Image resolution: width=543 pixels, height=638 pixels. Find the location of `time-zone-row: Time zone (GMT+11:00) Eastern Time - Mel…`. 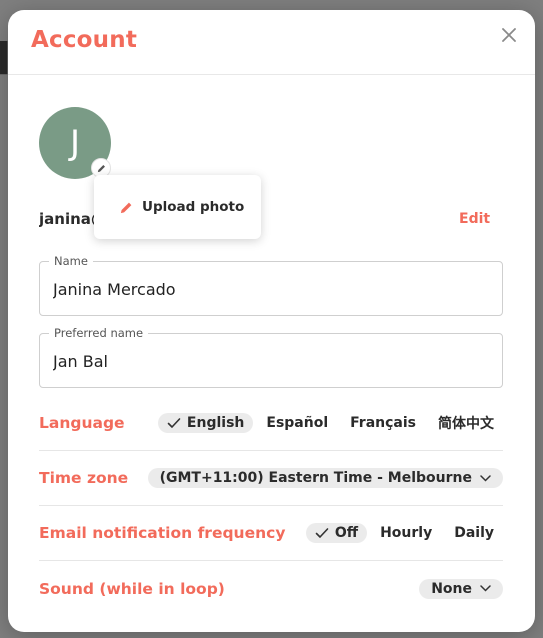

time-zone-row: Time zone (GMT+11:00) Eastern Time - Mel… is located at coordinates (271, 478).